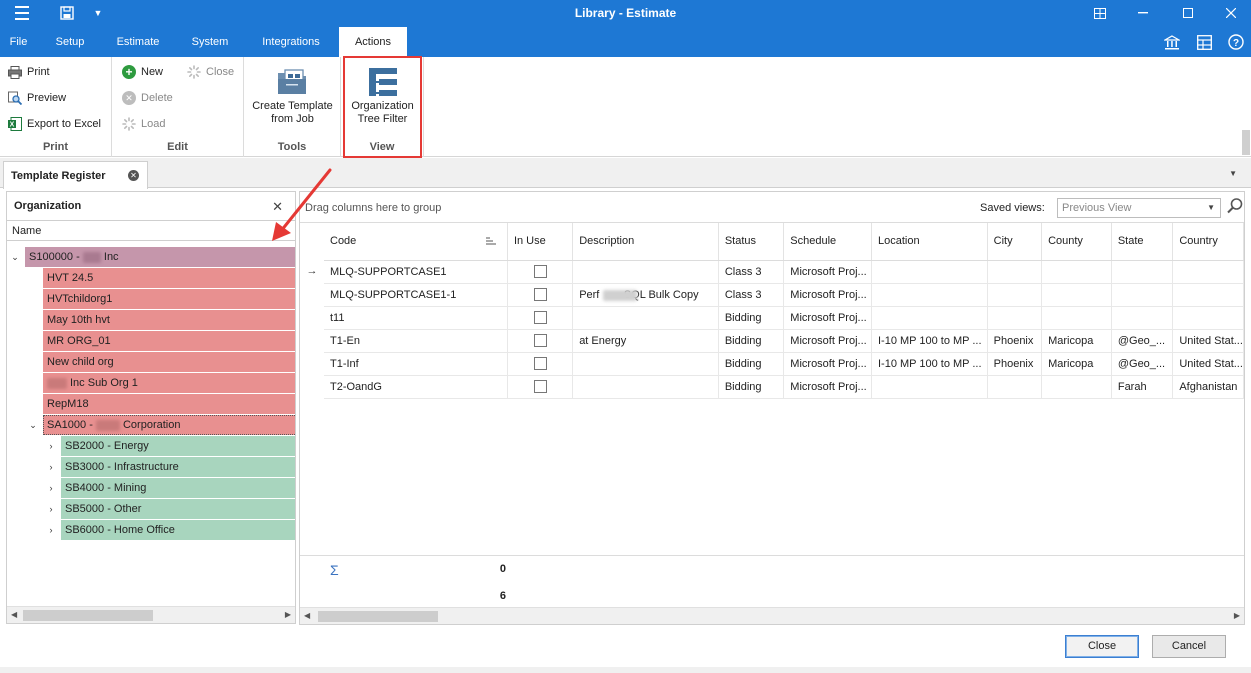  Describe the element at coordinates (178, 488) in the screenshot. I see `tree-node-sub: SB4000 - Mining` at that location.